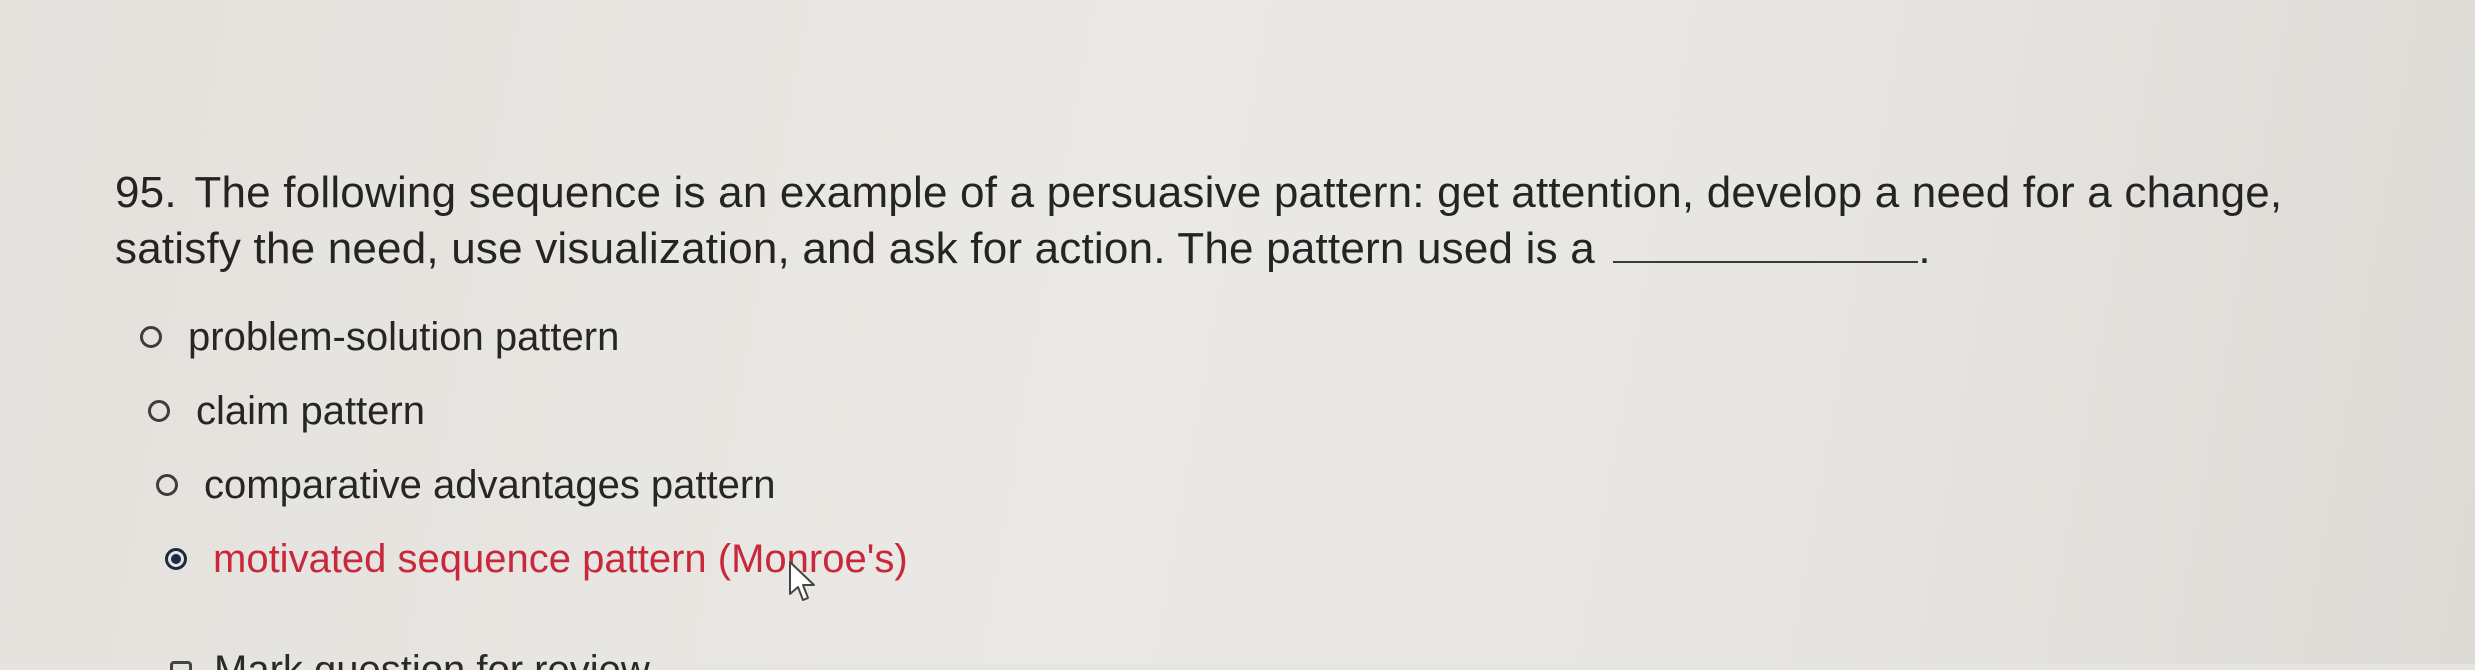  Describe the element at coordinates (146, 192) in the screenshot. I see `question-number: 95.` at that location.